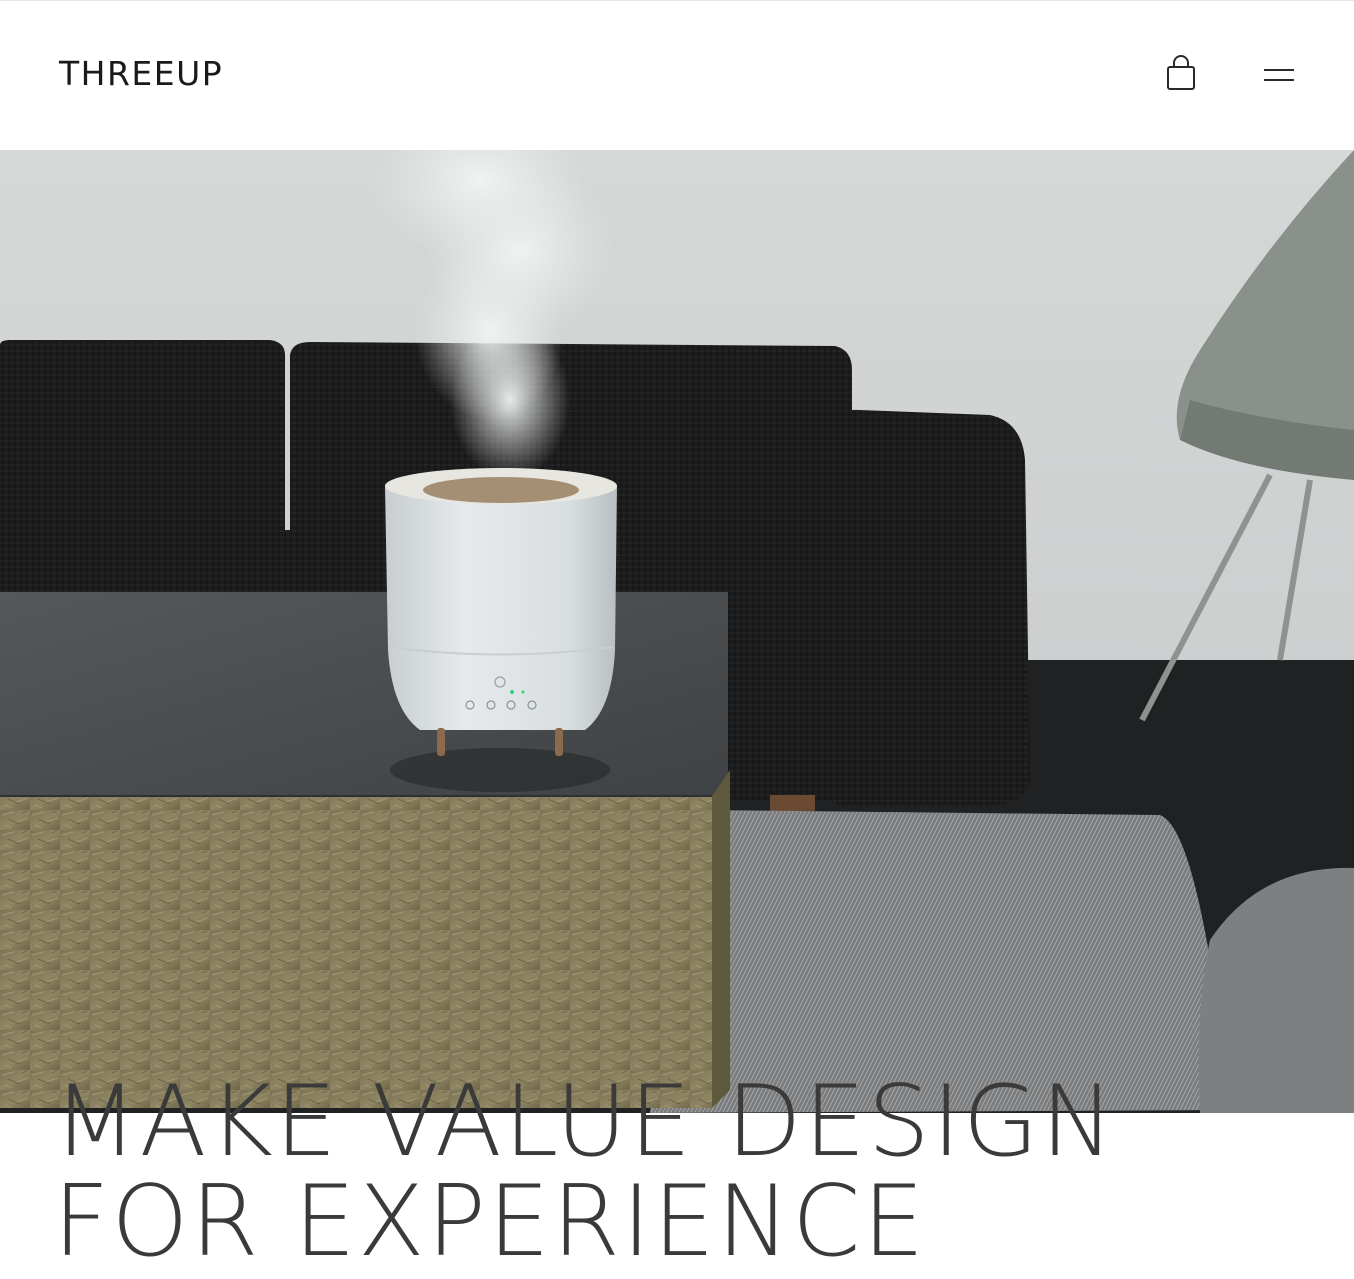  What do you see at coordinates (584, 1122) in the screenshot?
I see `headline-line-1: MAKE VALUE DESIGN` at bounding box center [584, 1122].